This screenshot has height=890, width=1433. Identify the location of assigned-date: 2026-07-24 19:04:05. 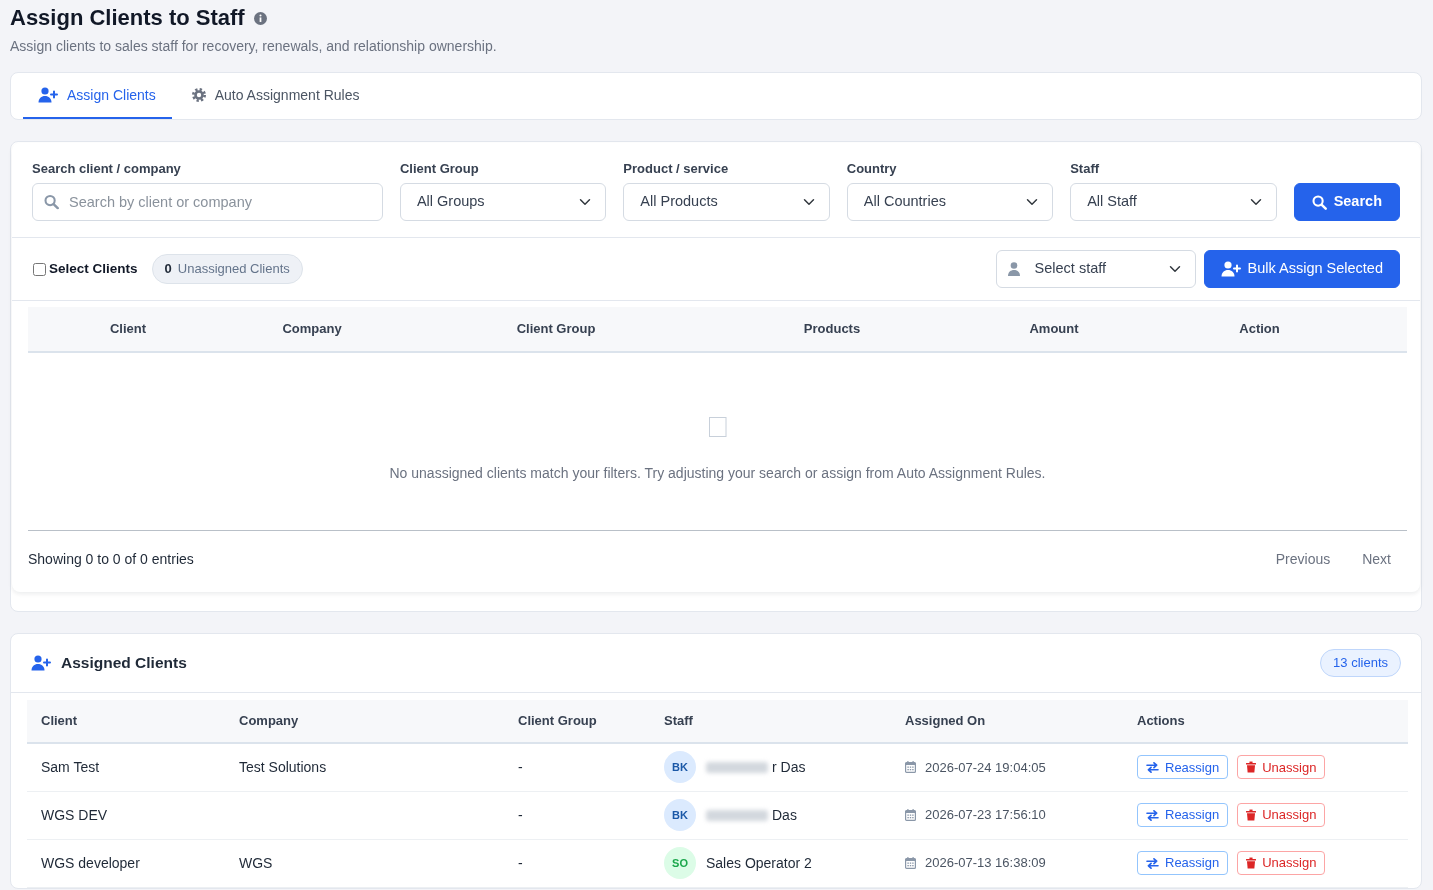
(985, 767).